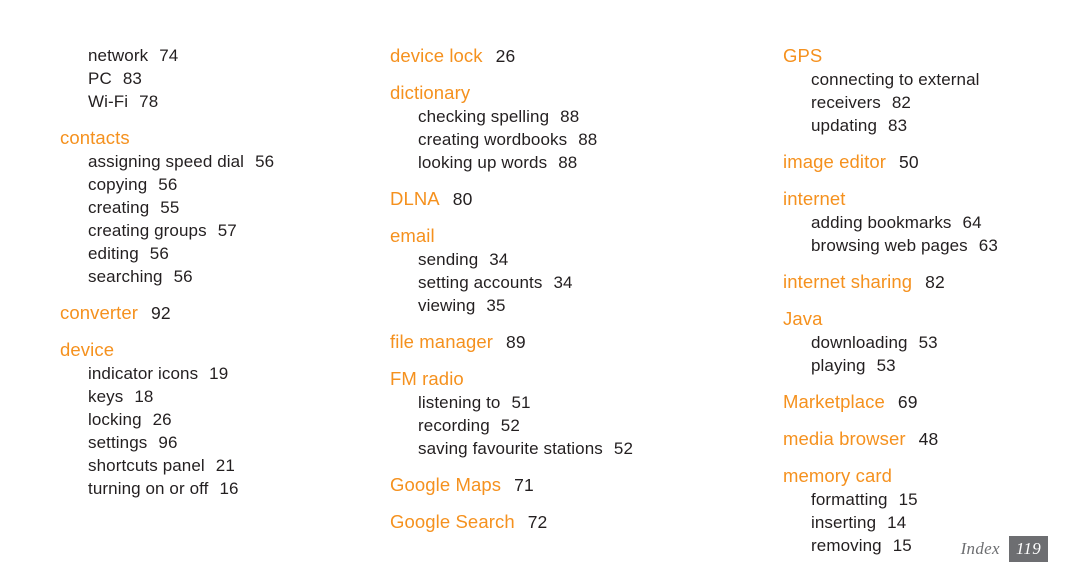 The height and width of the screenshot is (586, 1080). Describe the element at coordinates (907, 402) in the screenshot. I see `page-number: 69` at that location.